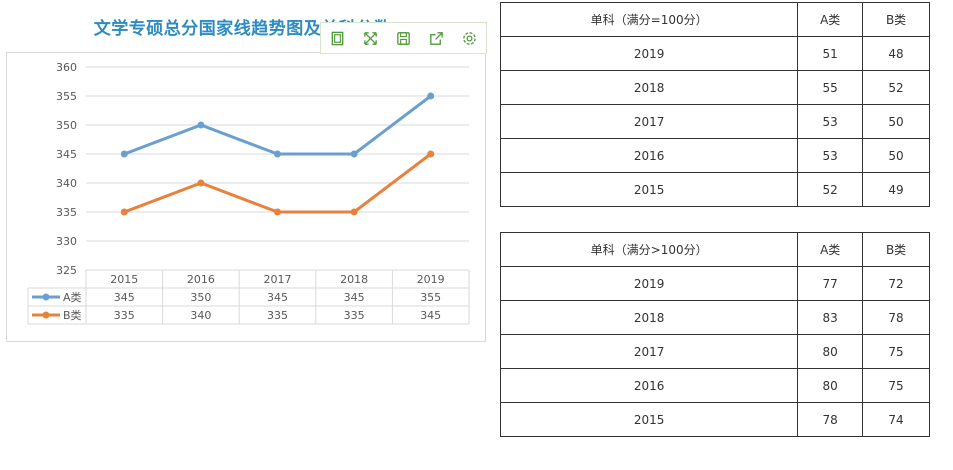 This screenshot has width=953, height=470. What do you see at coordinates (370, 38) in the screenshot?
I see `expand-icon` at bounding box center [370, 38].